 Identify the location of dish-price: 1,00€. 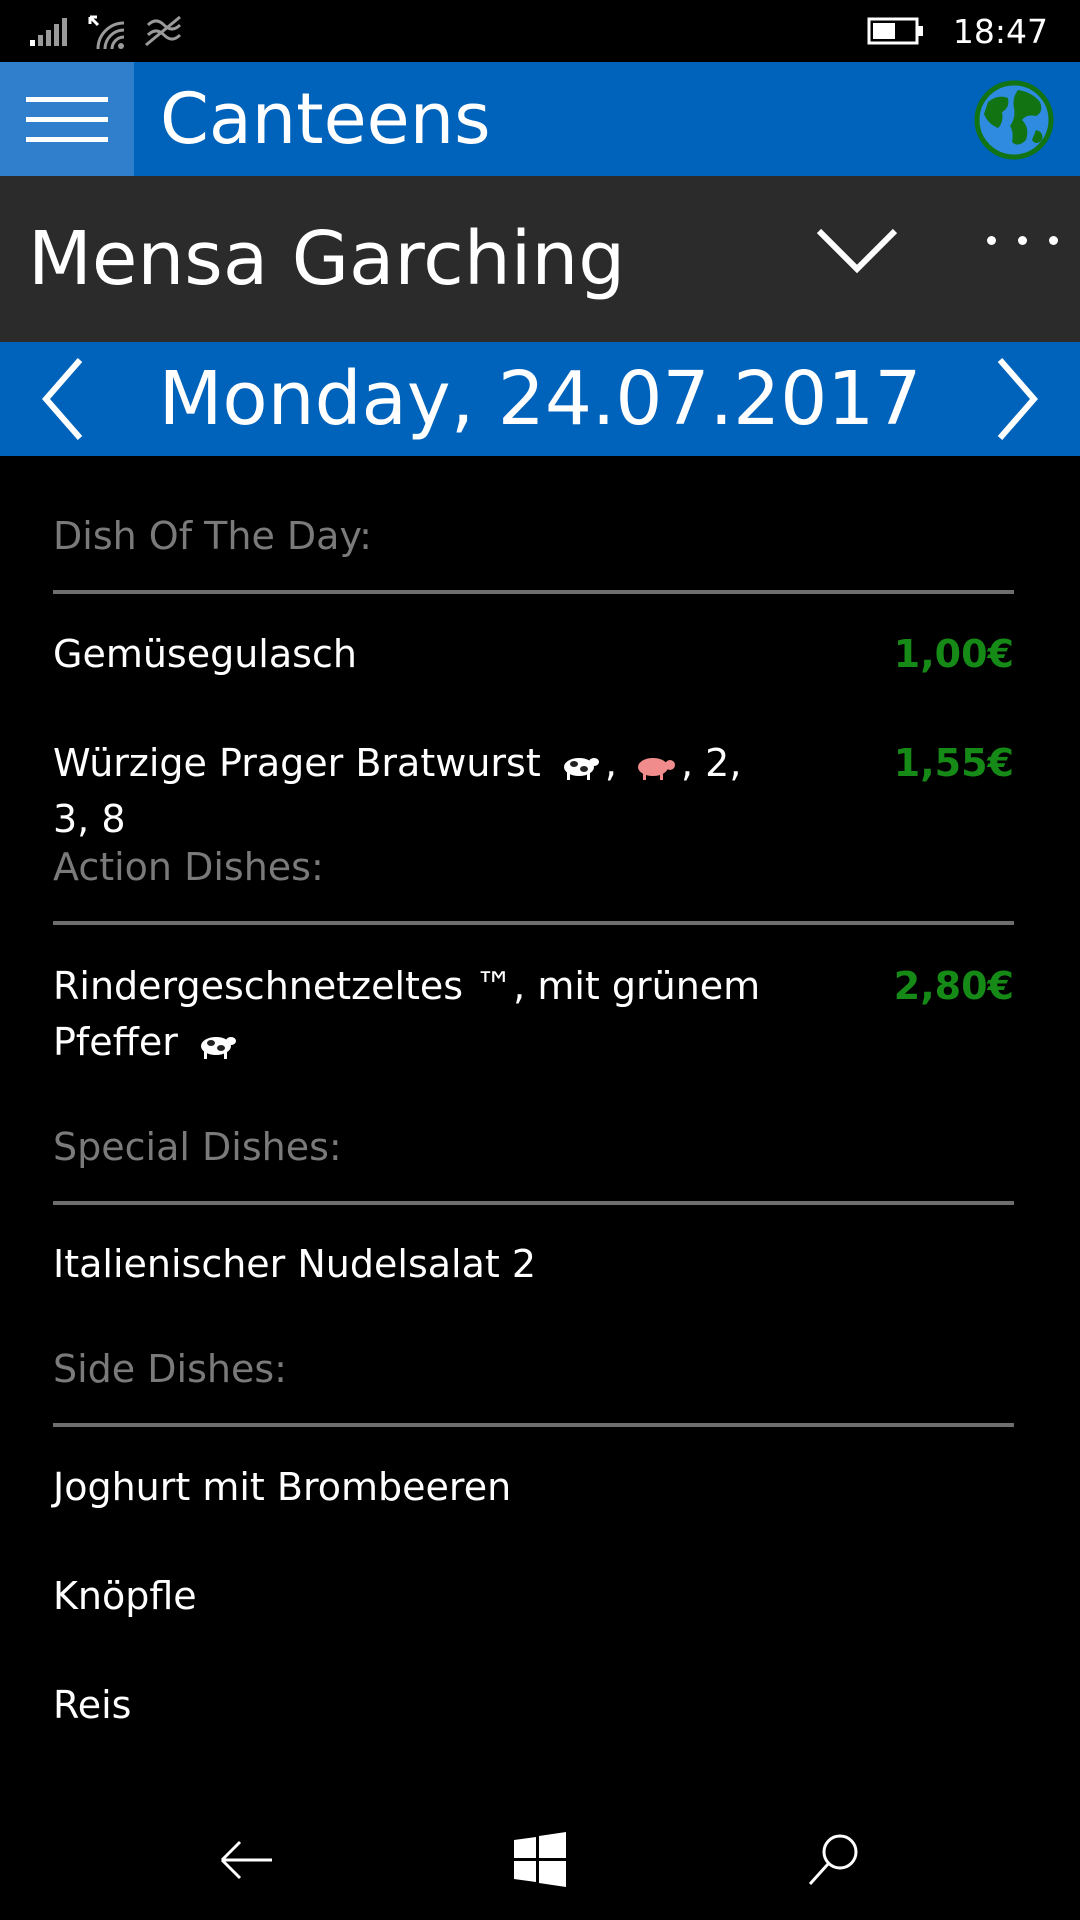
(953, 654).